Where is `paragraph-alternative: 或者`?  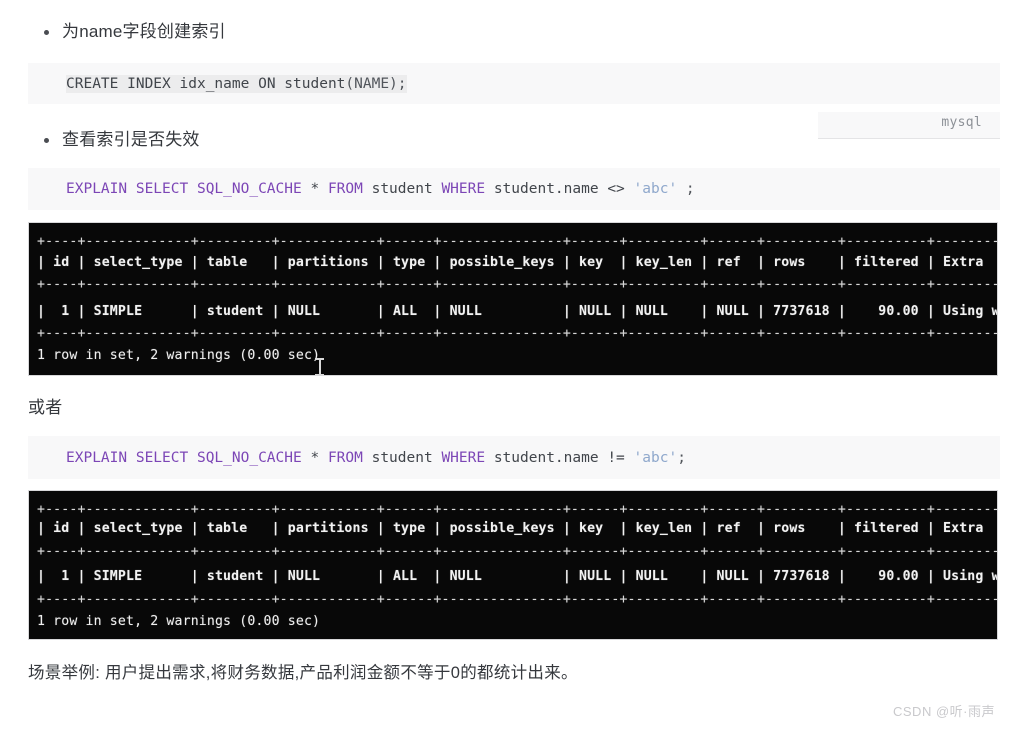 paragraph-alternative: 或者 is located at coordinates (45, 407).